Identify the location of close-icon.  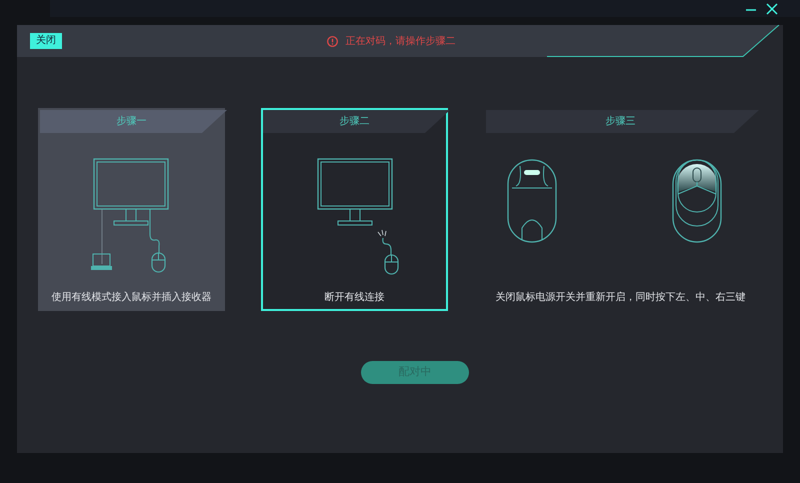
(772, 8).